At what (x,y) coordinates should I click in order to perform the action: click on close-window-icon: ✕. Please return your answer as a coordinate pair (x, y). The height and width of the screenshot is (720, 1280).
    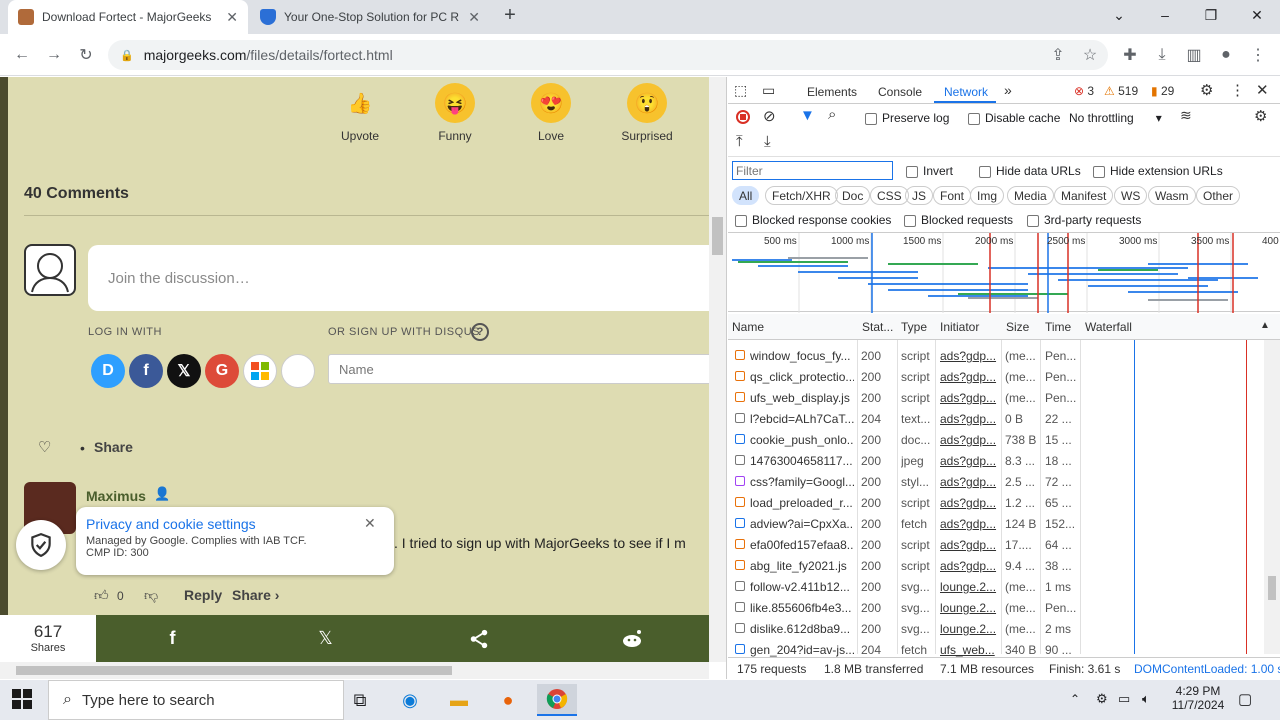
    Looking at the image, I should click on (1257, 15).